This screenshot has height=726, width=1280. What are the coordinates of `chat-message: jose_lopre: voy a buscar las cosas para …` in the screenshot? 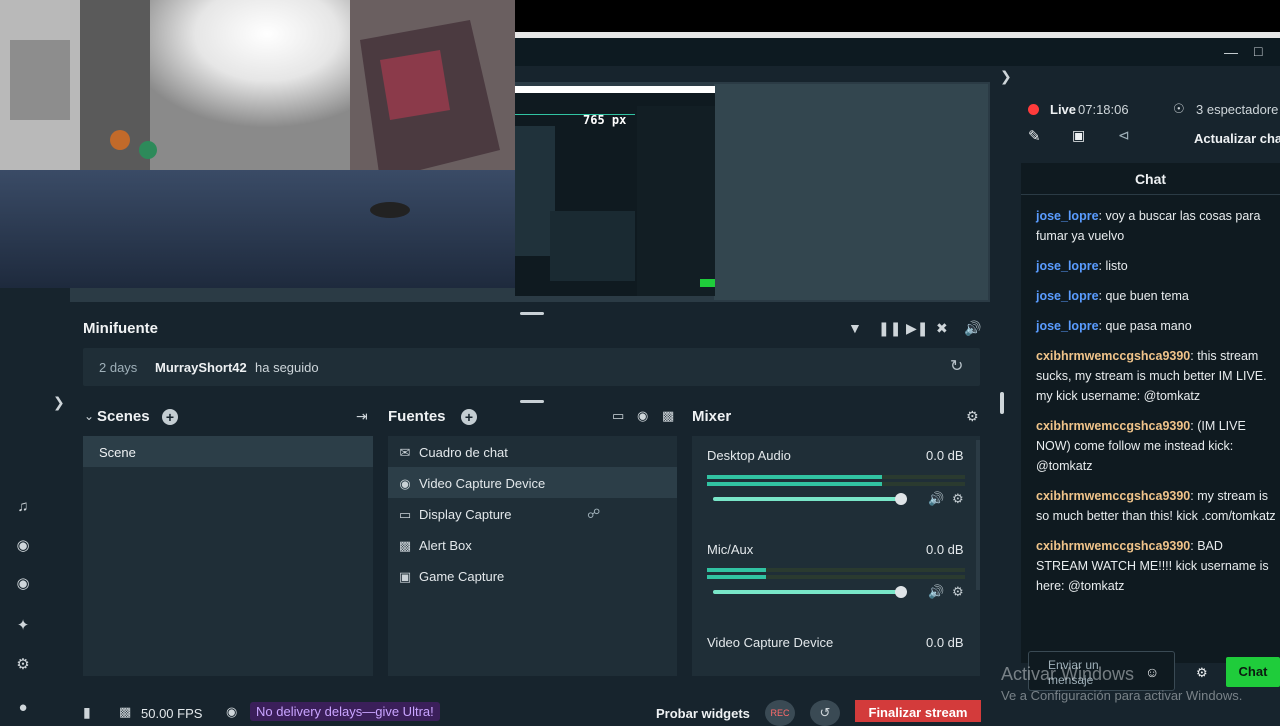 It's located at (1156, 226).